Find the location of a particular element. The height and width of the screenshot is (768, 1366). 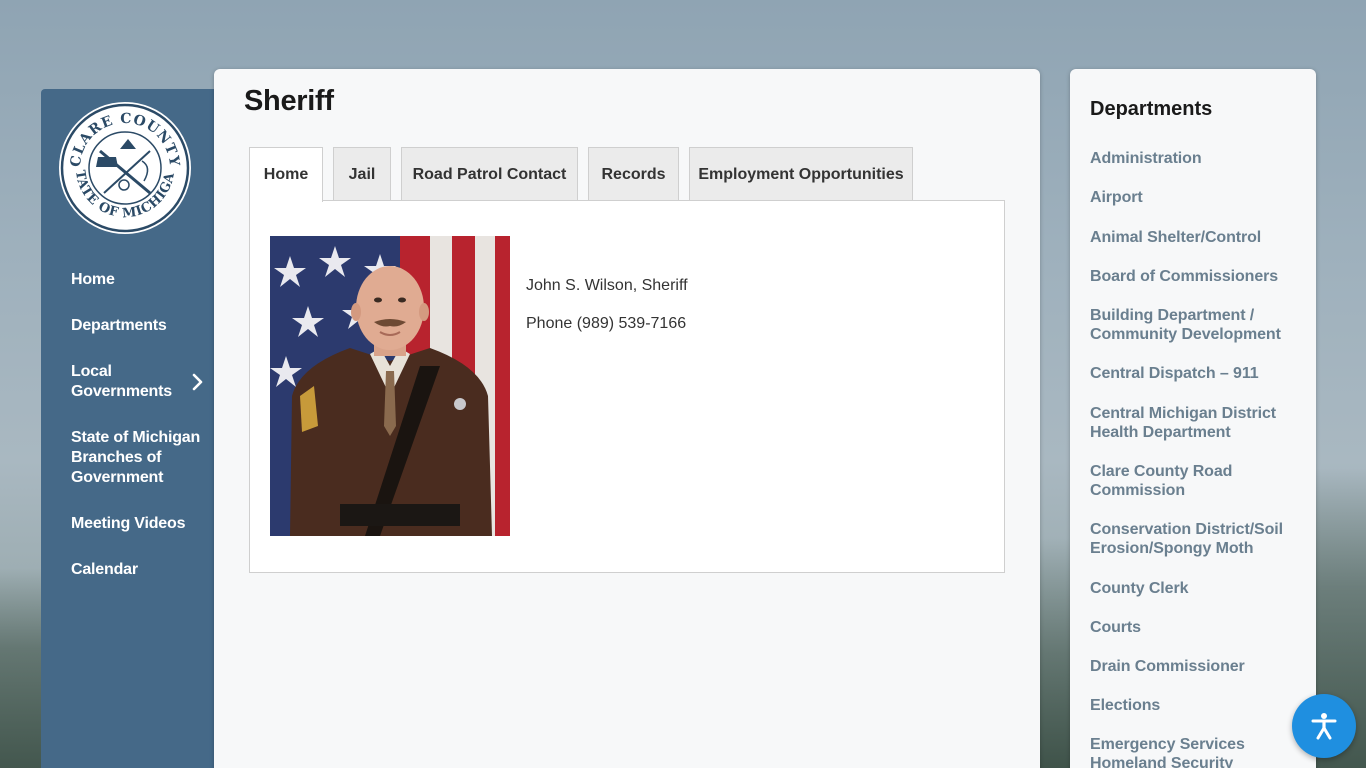

tab-records: Records is located at coordinates (633, 174).